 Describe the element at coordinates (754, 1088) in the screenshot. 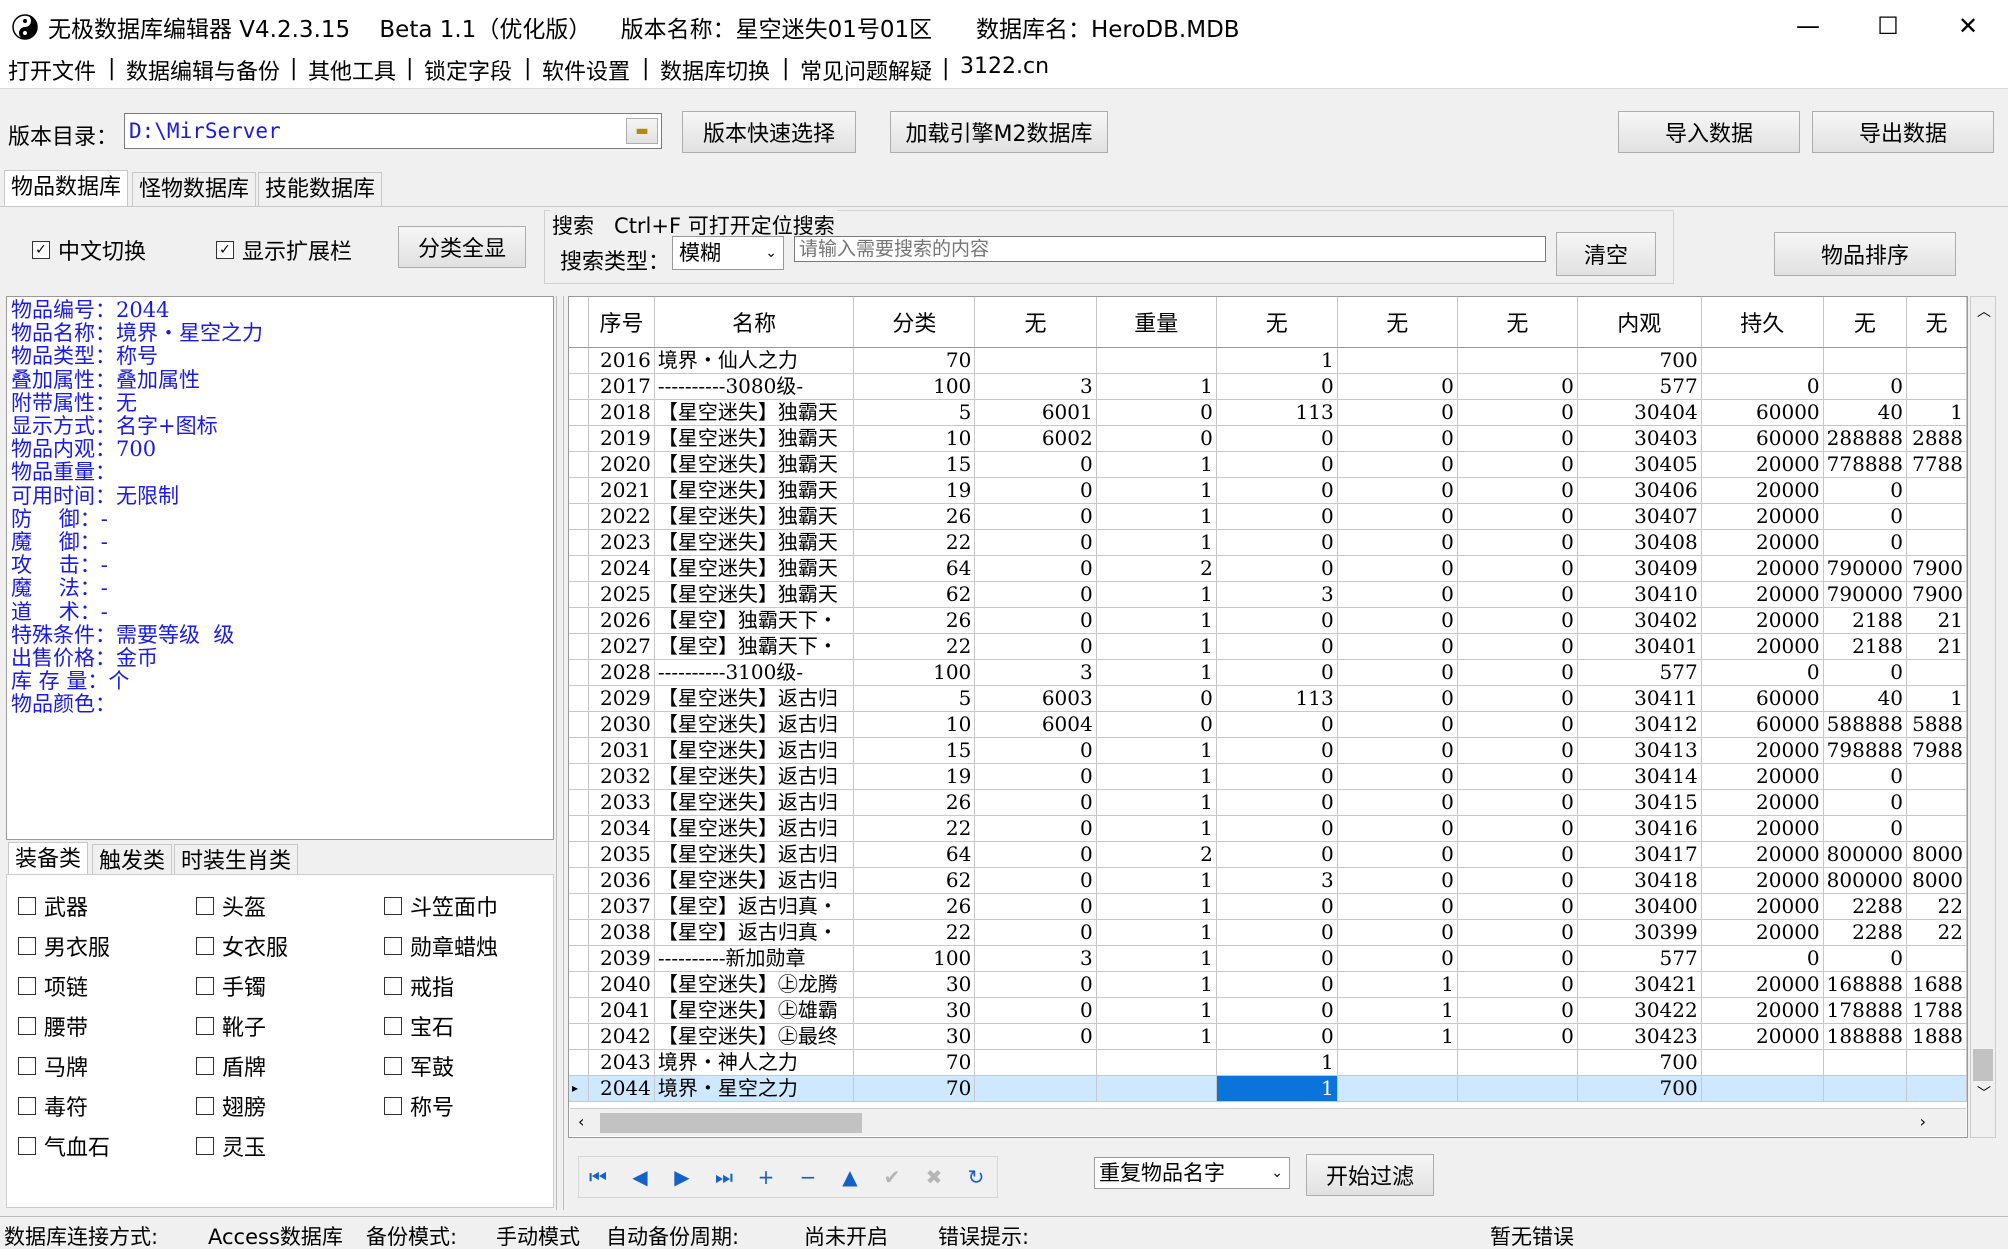

I see `table-cell: 境界・星空之力` at that location.